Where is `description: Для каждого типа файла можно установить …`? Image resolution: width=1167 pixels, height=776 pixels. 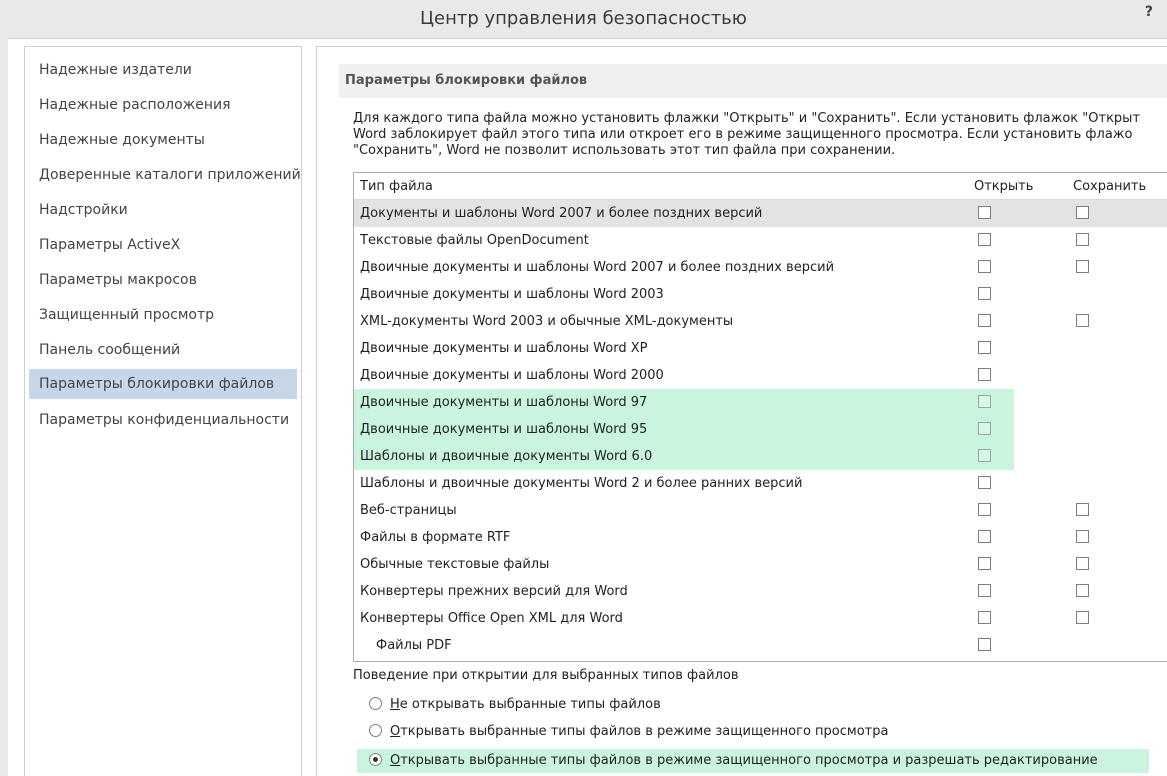 description: Для каждого типа файла можно установить … is located at coordinates (760, 135).